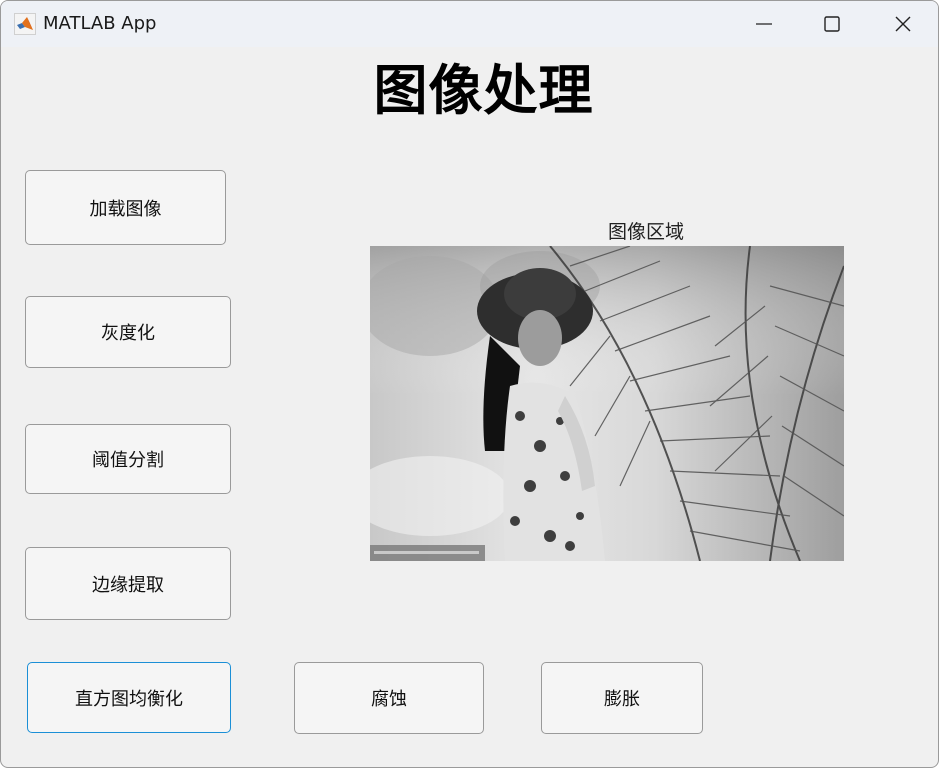 The width and height of the screenshot is (939, 768). I want to click on grayscale-label: 灰度化, so click(128, 333).